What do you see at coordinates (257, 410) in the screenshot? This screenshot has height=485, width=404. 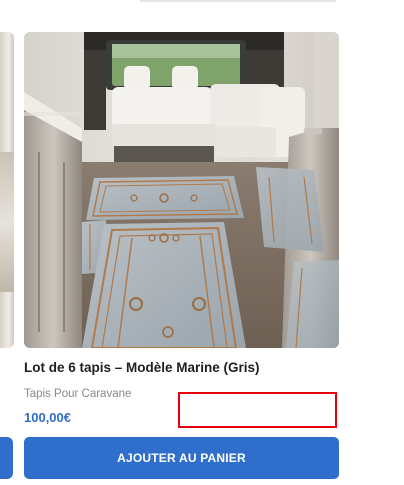 I see `highlight-box` at bounding box center [257, 410].